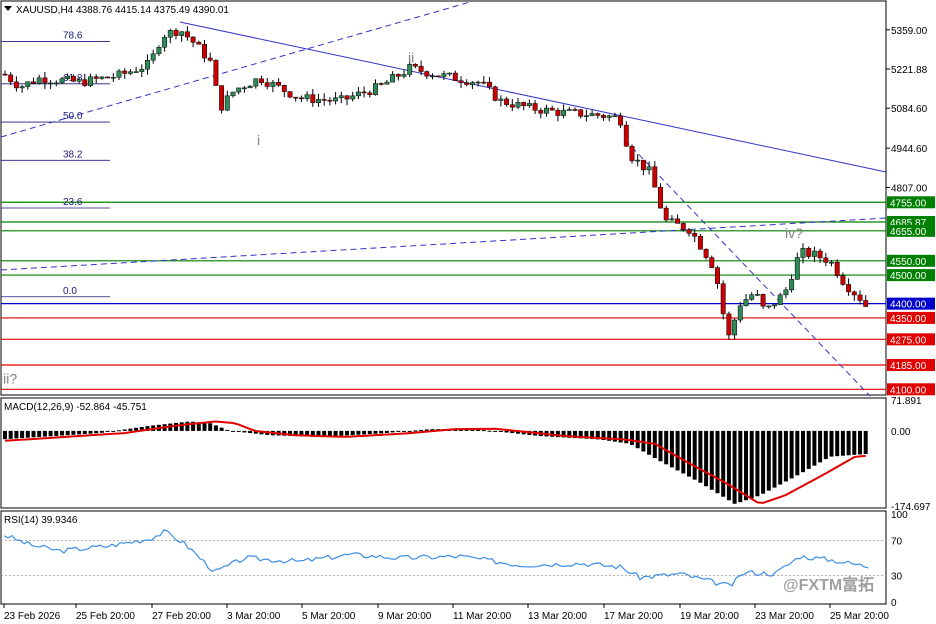  What do you see at coordinates (482, 616) in the screenshot?
I see `time-axis-label: 11 Mar 20:00` at bounding box center [482, 616].